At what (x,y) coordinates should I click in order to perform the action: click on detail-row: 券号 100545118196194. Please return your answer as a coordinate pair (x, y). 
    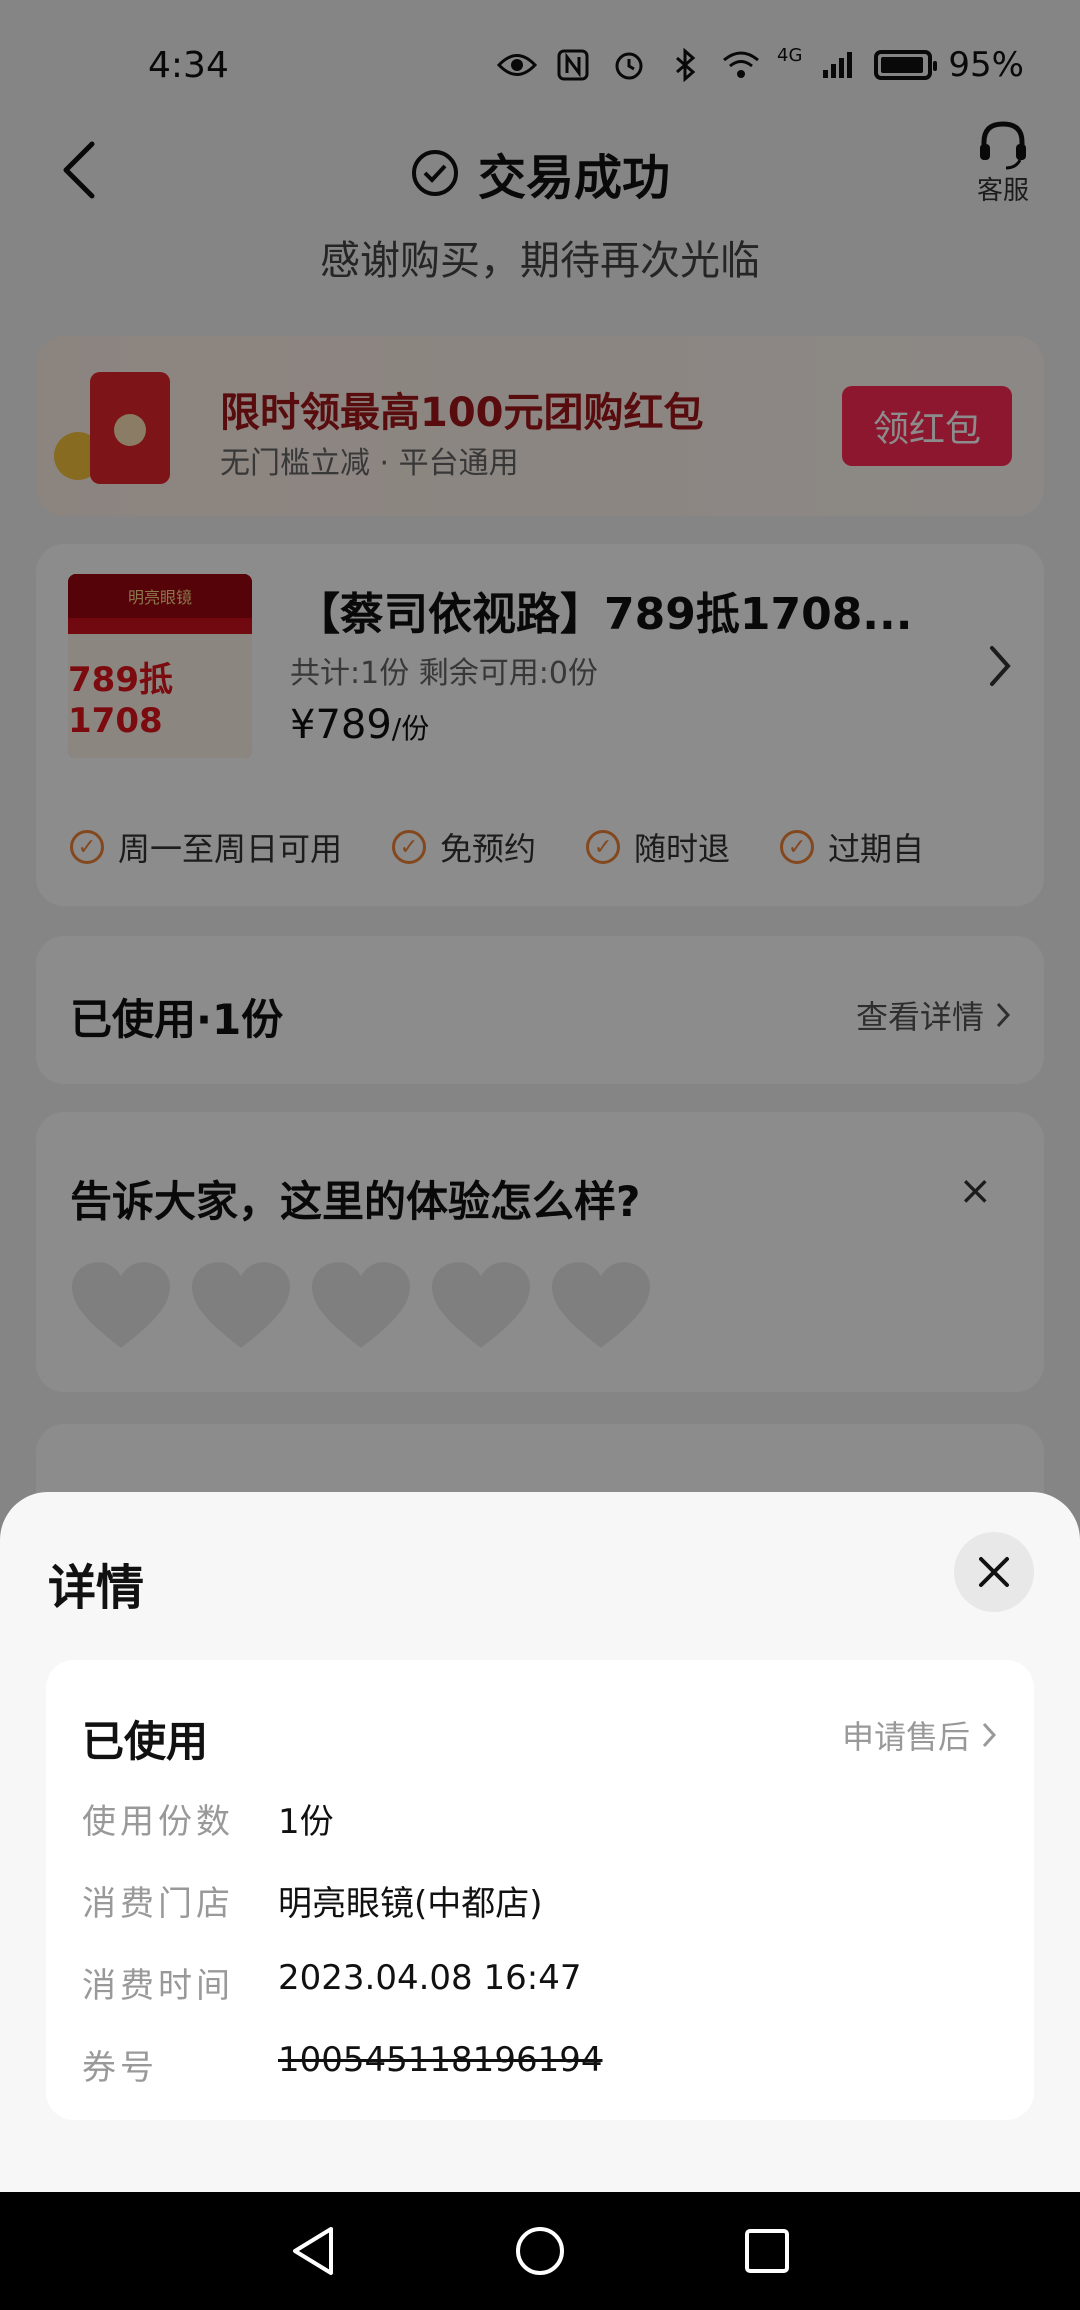
    Looking at the image, I should click on (342, 2064).